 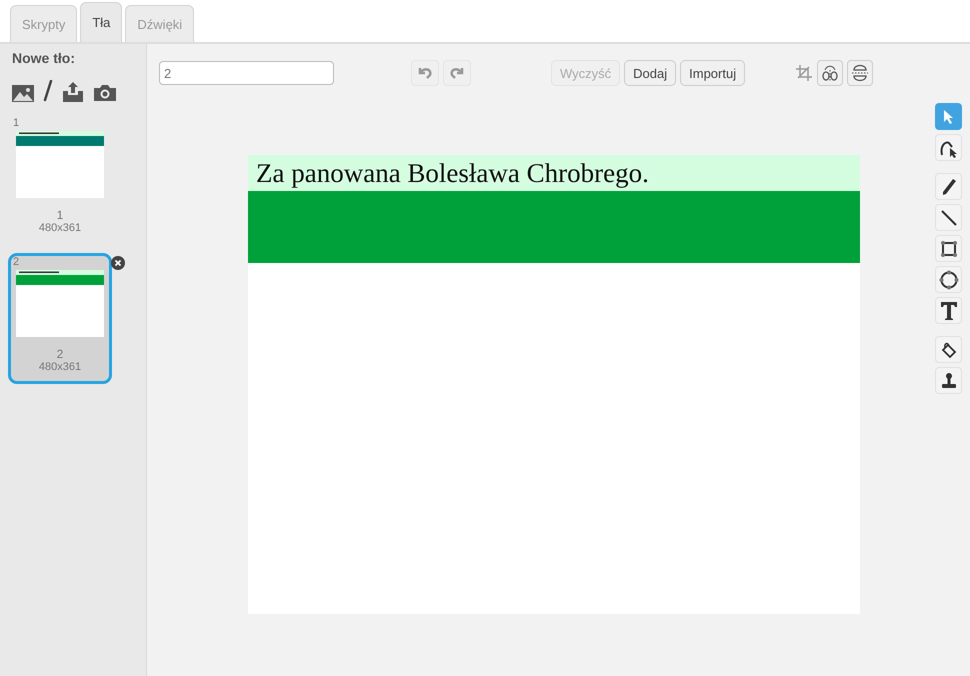 I want to click on bucket-icon, so click(x=949, y=349).